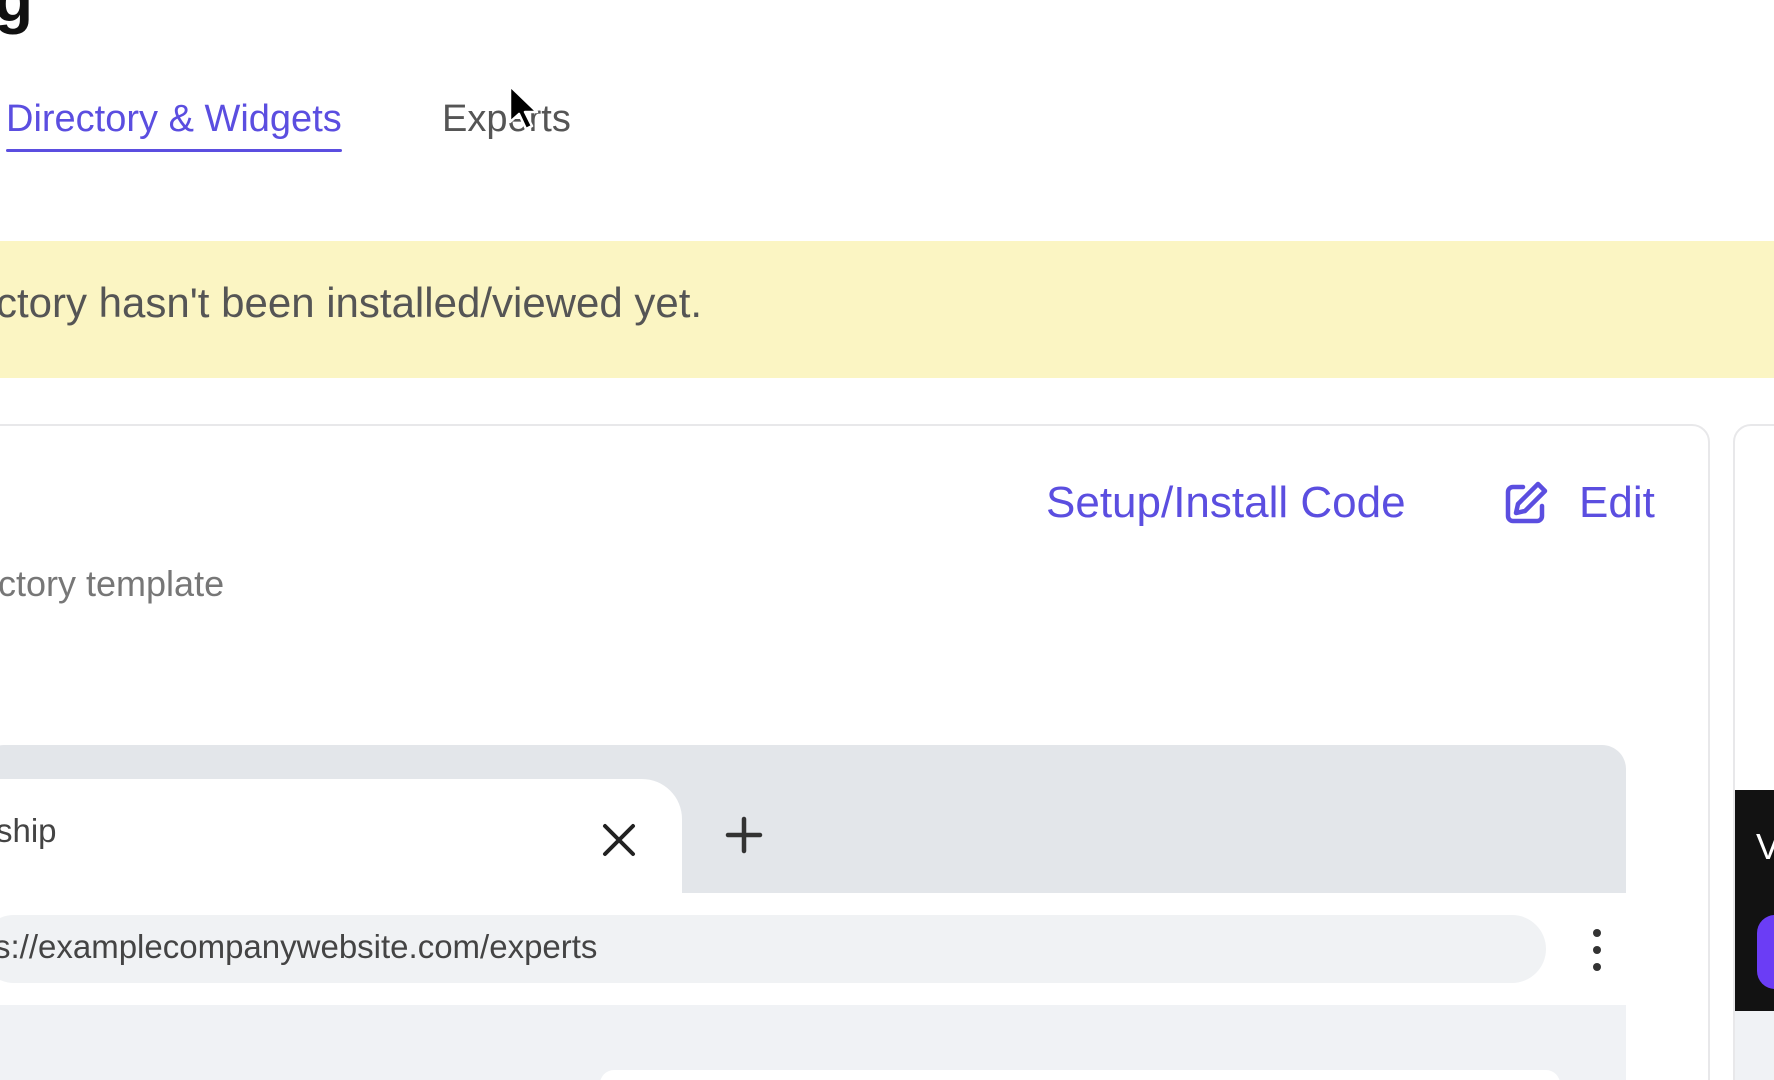 This screenshot has width=1774, height=1080. I want to click on side-preview-button, so click(1765, 952).